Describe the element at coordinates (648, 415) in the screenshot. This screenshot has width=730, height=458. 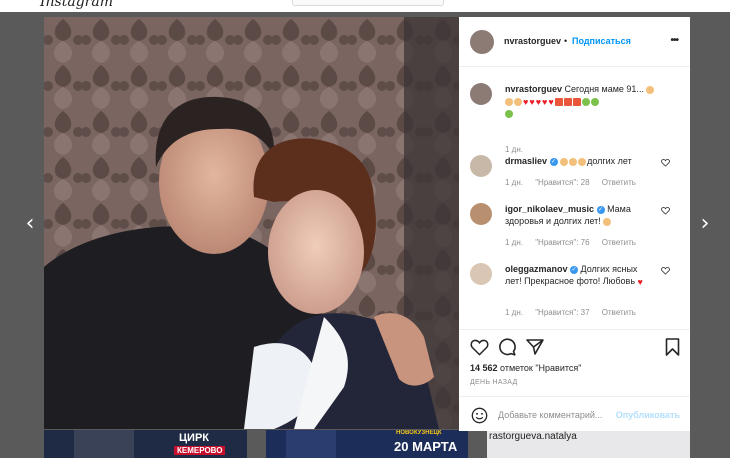
I see `publish-button: Опубликовать` at that location.